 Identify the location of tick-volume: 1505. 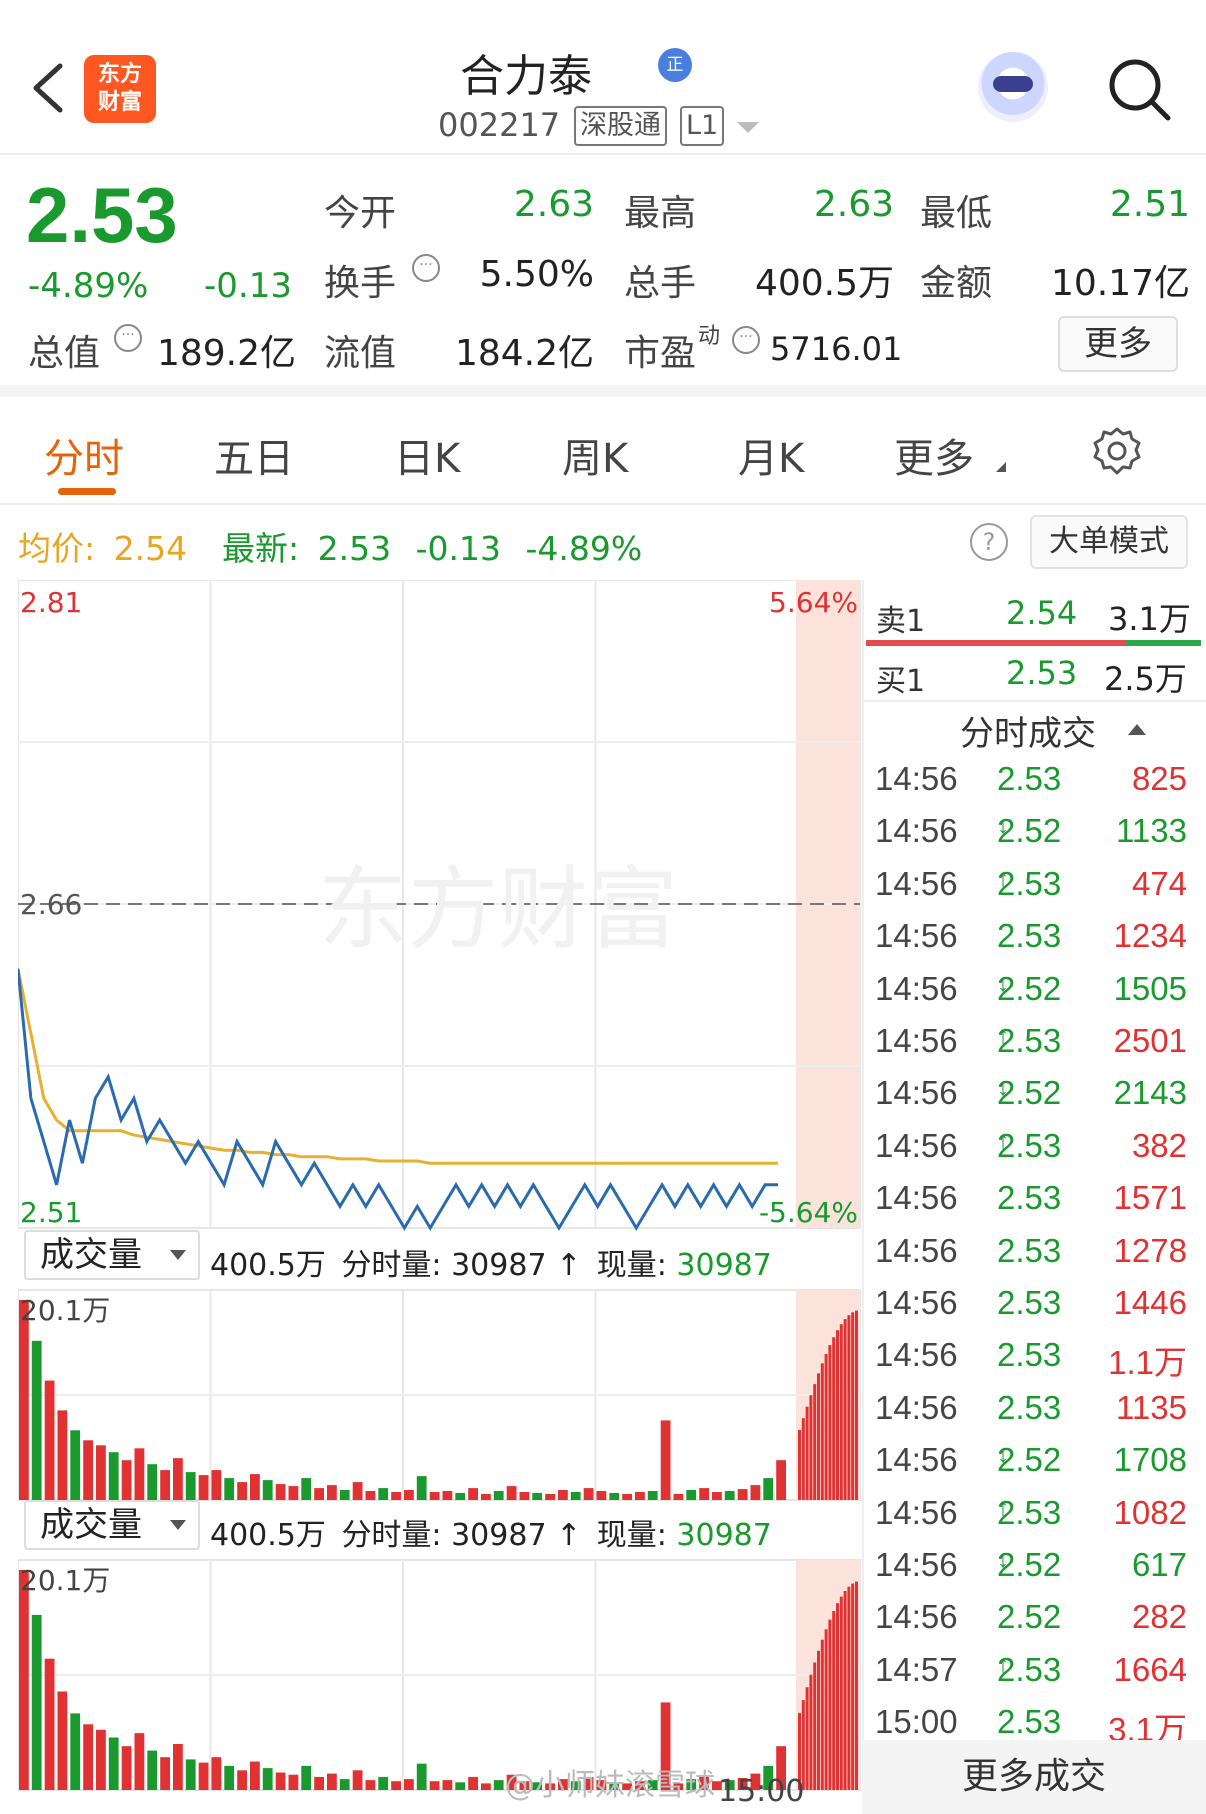
(1150, 988).